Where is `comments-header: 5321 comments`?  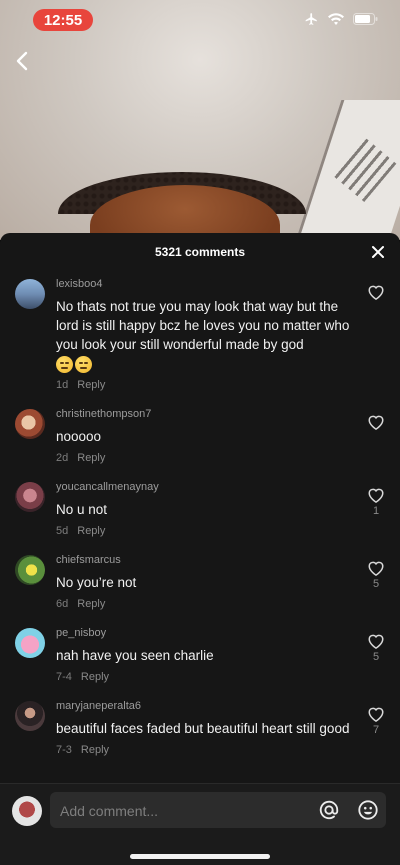 comments-header: 5321 comments is located at coordinates (200, 252).